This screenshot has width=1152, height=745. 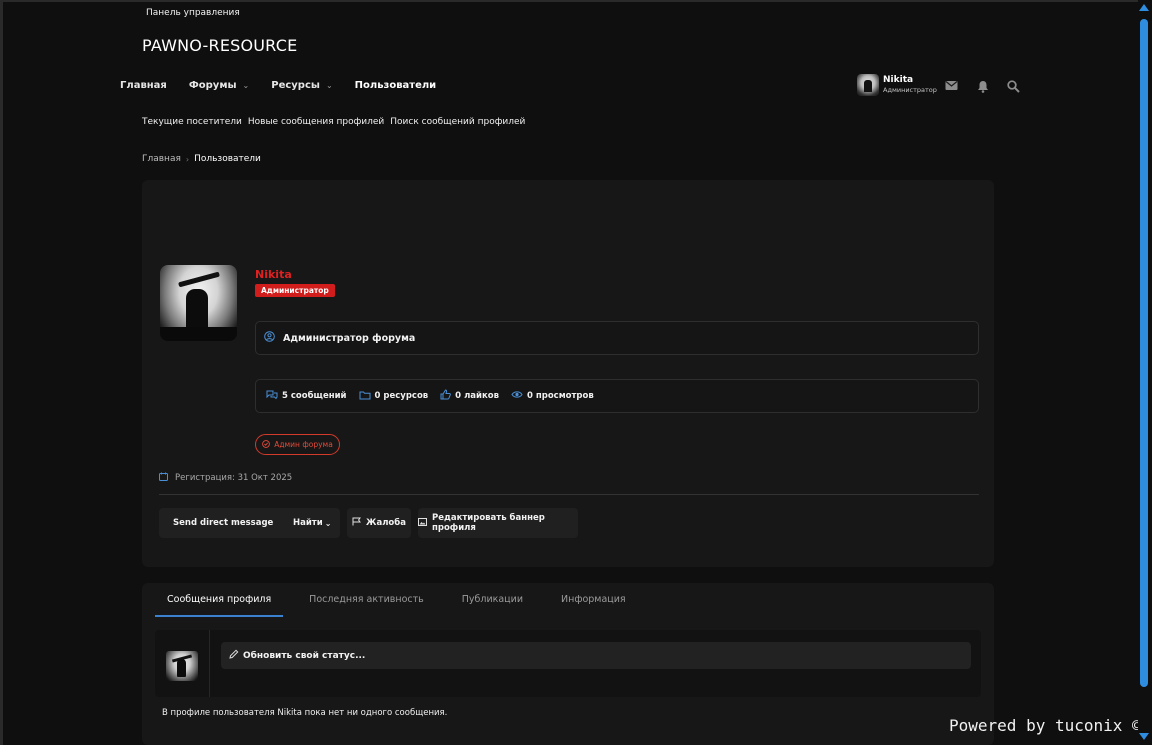 What do you see at coordinates (488, 523) in the screenshot?
I see `edit-banner-label: Редактировать баннер профиля` at bounding box center [488, 523].